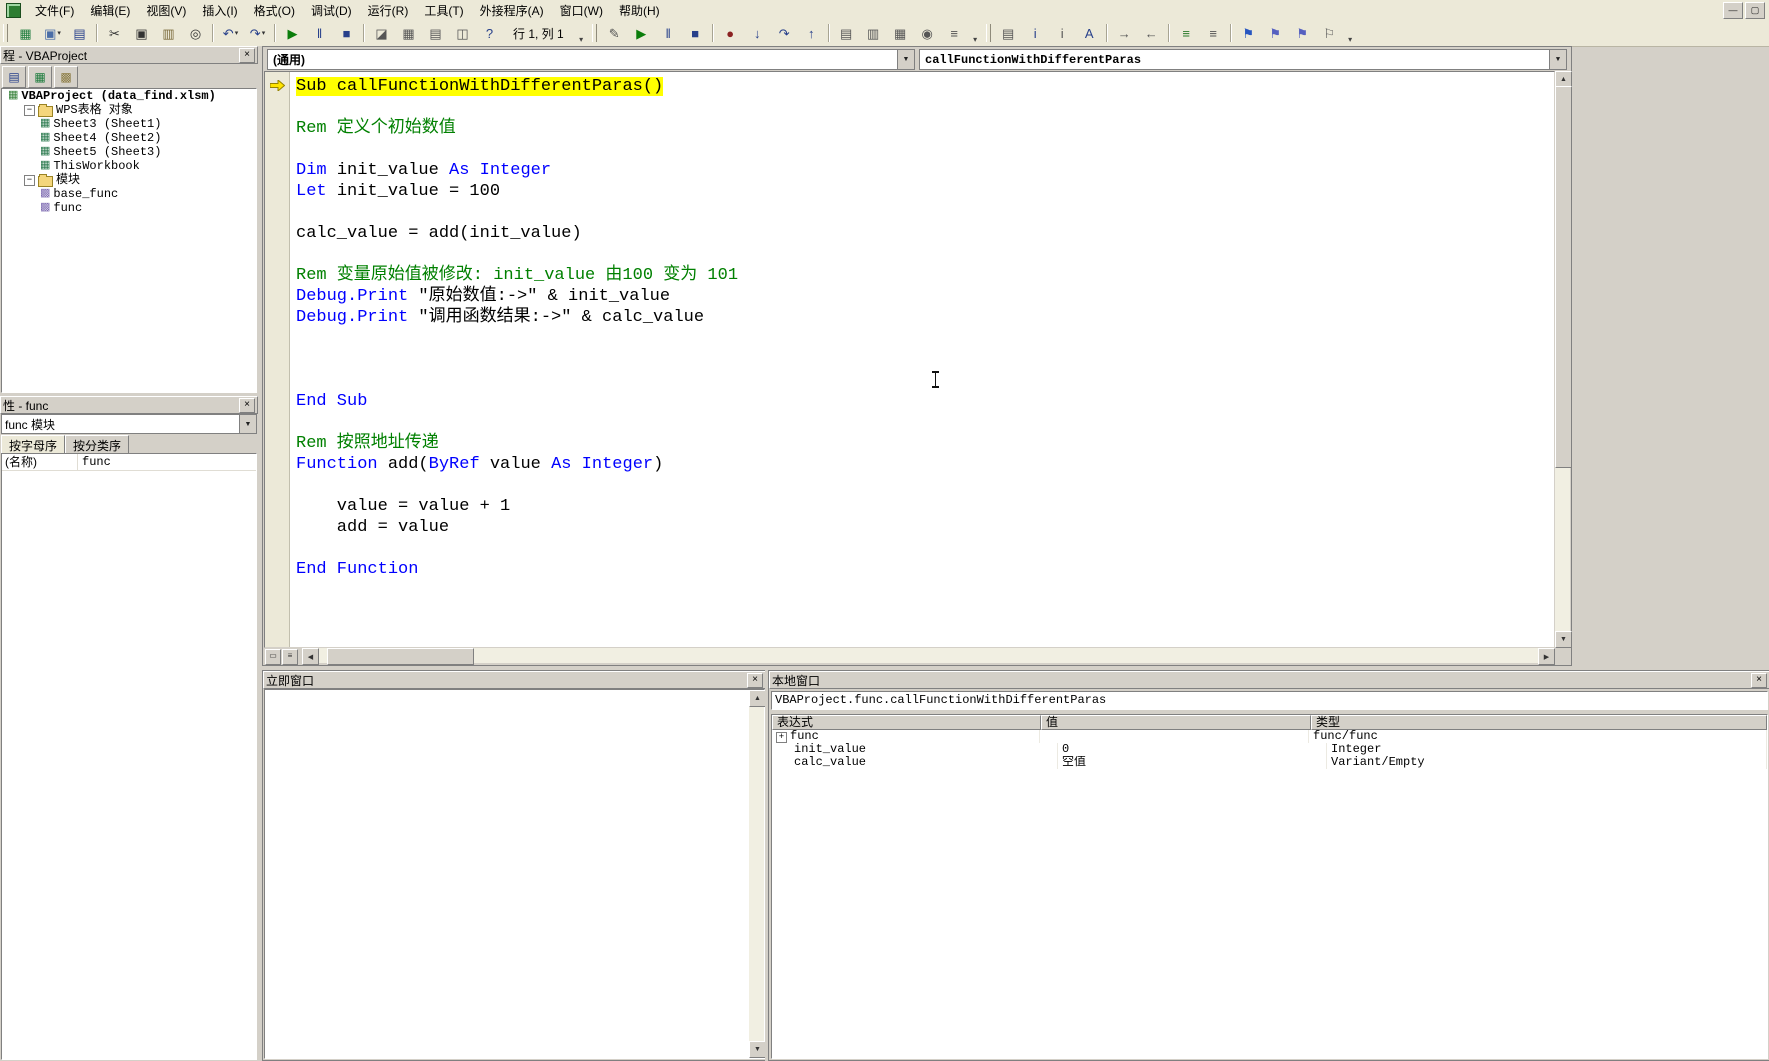  What do you see at coordinates (591, 59) in the screenshot?
I see `object-combo: (通用)` at bounding box center [591, 59].